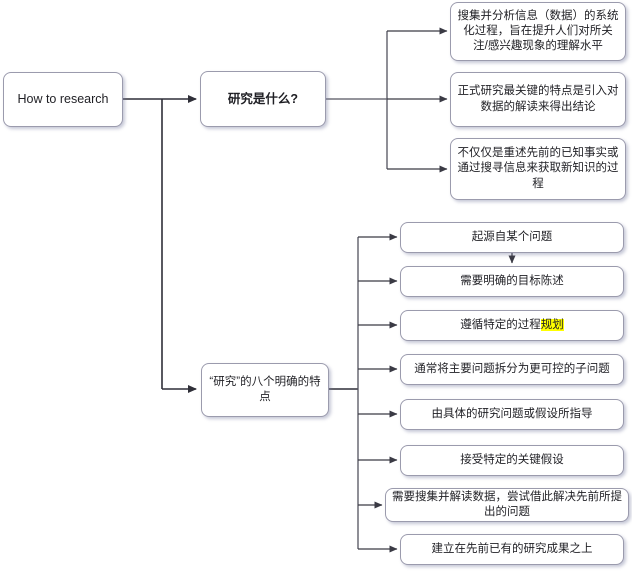  I want to click on node-feature-1: 起源自某个问题, so click(512, 237).